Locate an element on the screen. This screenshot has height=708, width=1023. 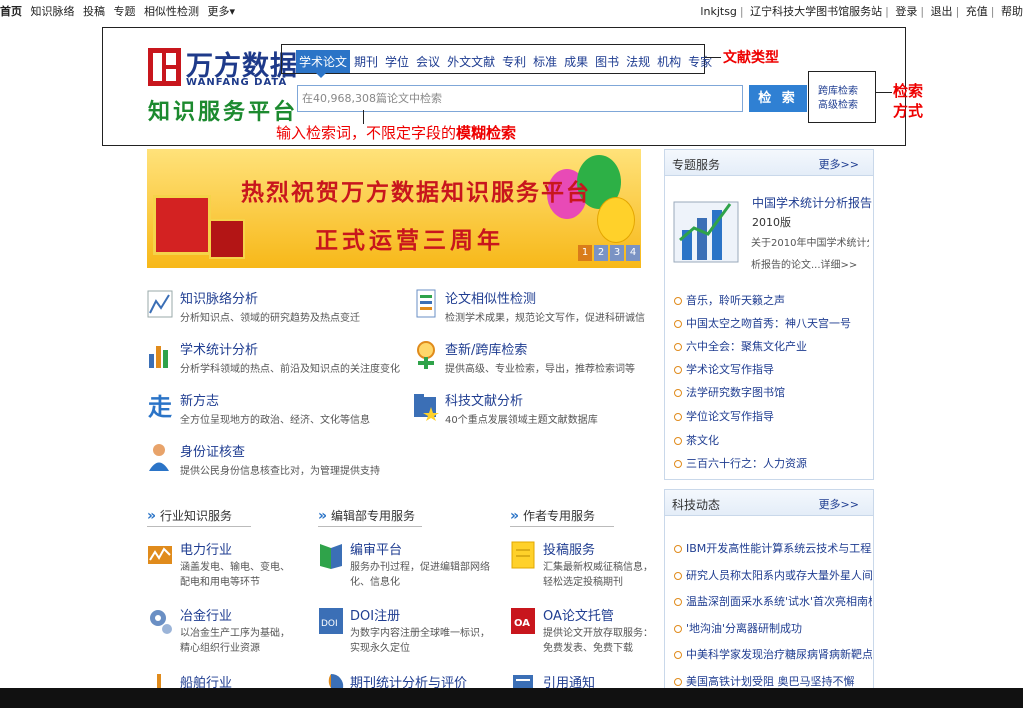
service2-title-doi: DOI注册 is located at coordinates (375, 614).